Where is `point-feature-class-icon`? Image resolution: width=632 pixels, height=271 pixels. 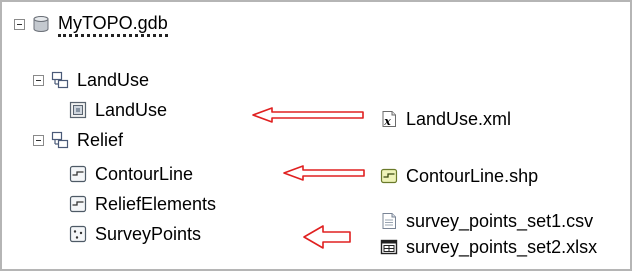 point-feature-class-icon is located at coordinates (78, 234).